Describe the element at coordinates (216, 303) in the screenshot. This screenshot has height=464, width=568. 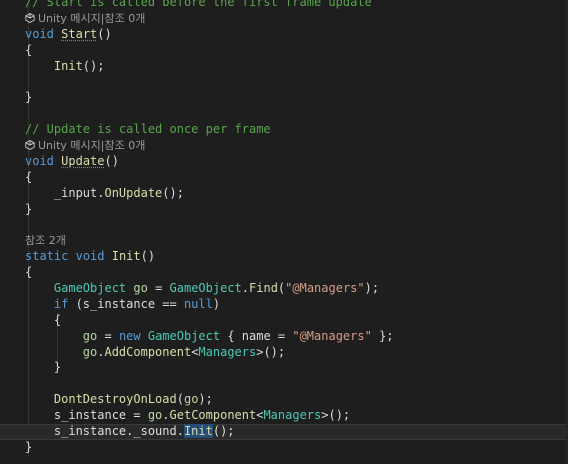
I see `code-token: )` at that location.